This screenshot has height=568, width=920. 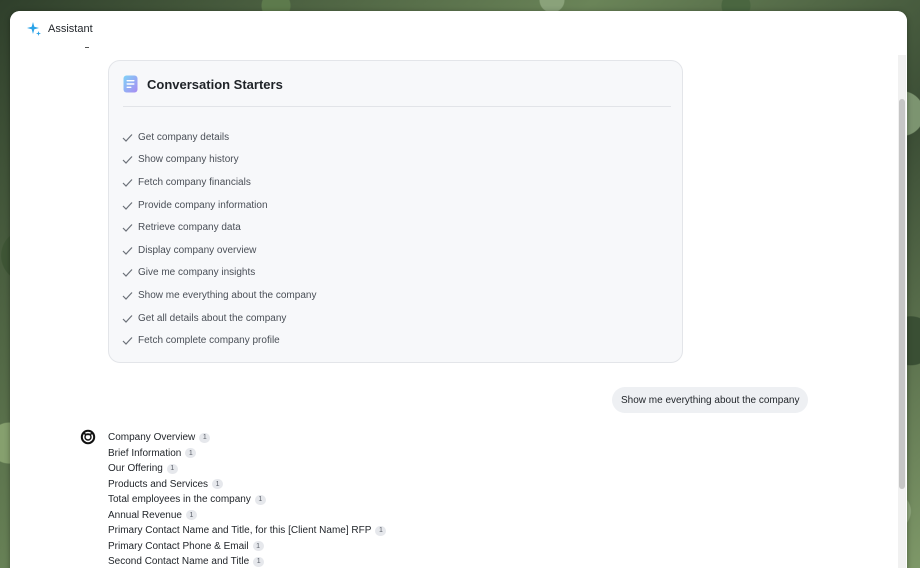 I want to click on starter-item: Provide company information, so click(x=218, y=205).